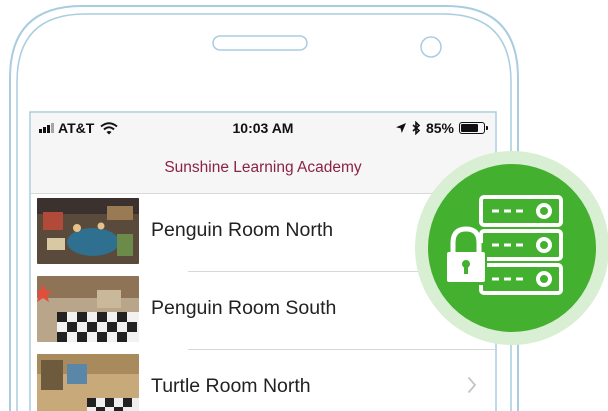  What do you see at coordinates (260, 43) in the screenshot?
I see `speaker-grille` at bounding box center [260, 43].